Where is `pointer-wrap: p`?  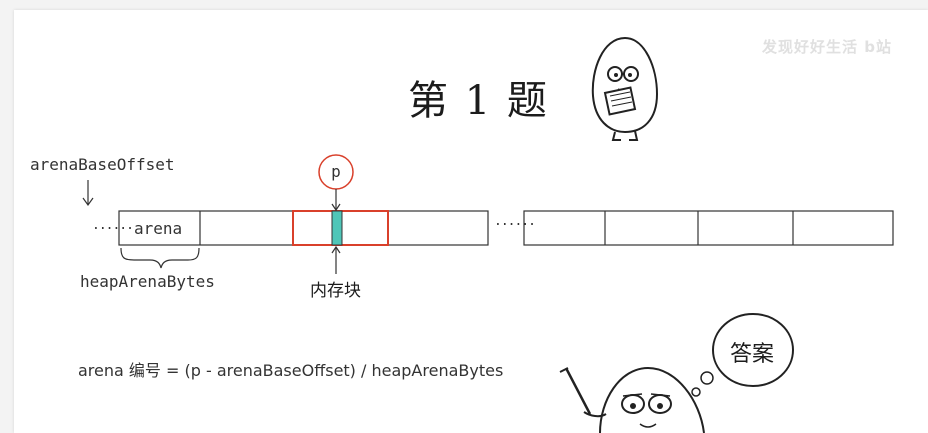
pointer-wrap: p is located at coordinates (336, 172).